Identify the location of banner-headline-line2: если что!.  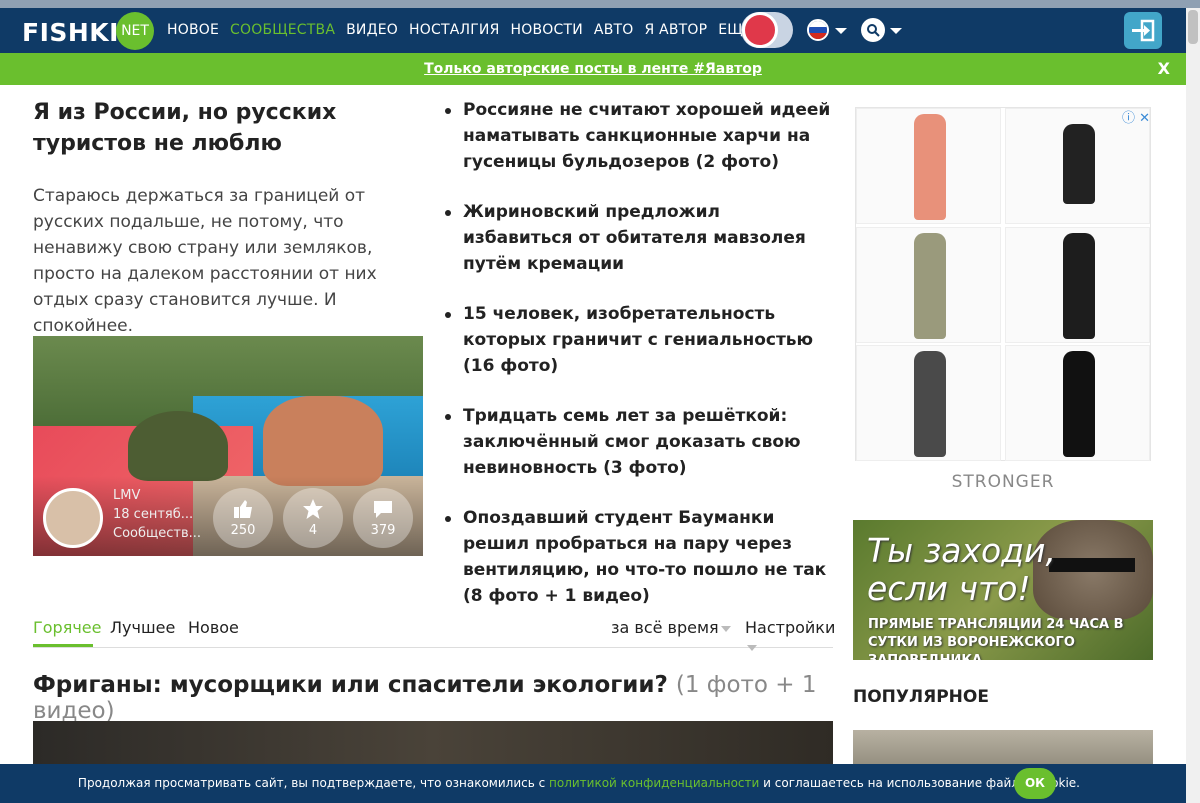
(949, 588).